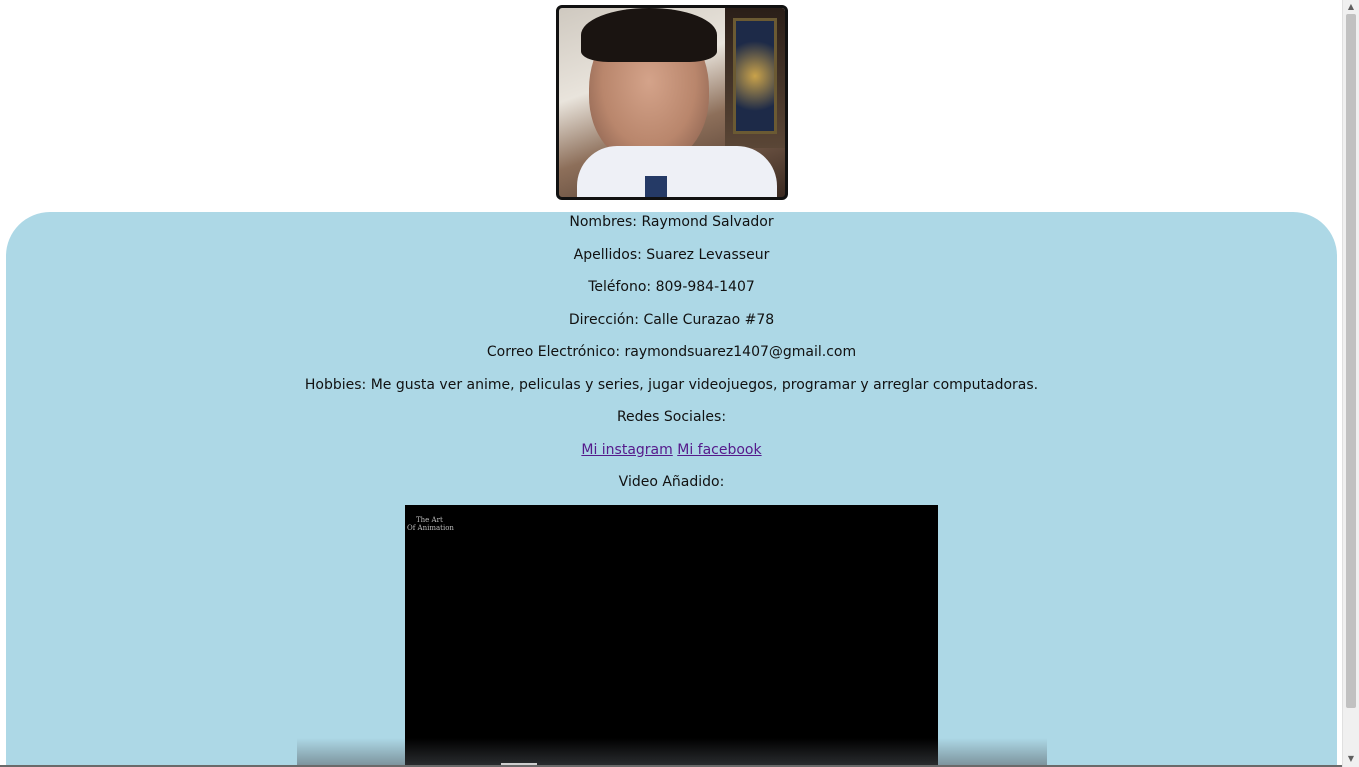 Image resolution: width=1359 pixels, height=767 pixels. What do you see at coordinates (671, 417) in the screenshot?
I see `redes-label: Redes Sociales:` at bounding box center [671, 417].